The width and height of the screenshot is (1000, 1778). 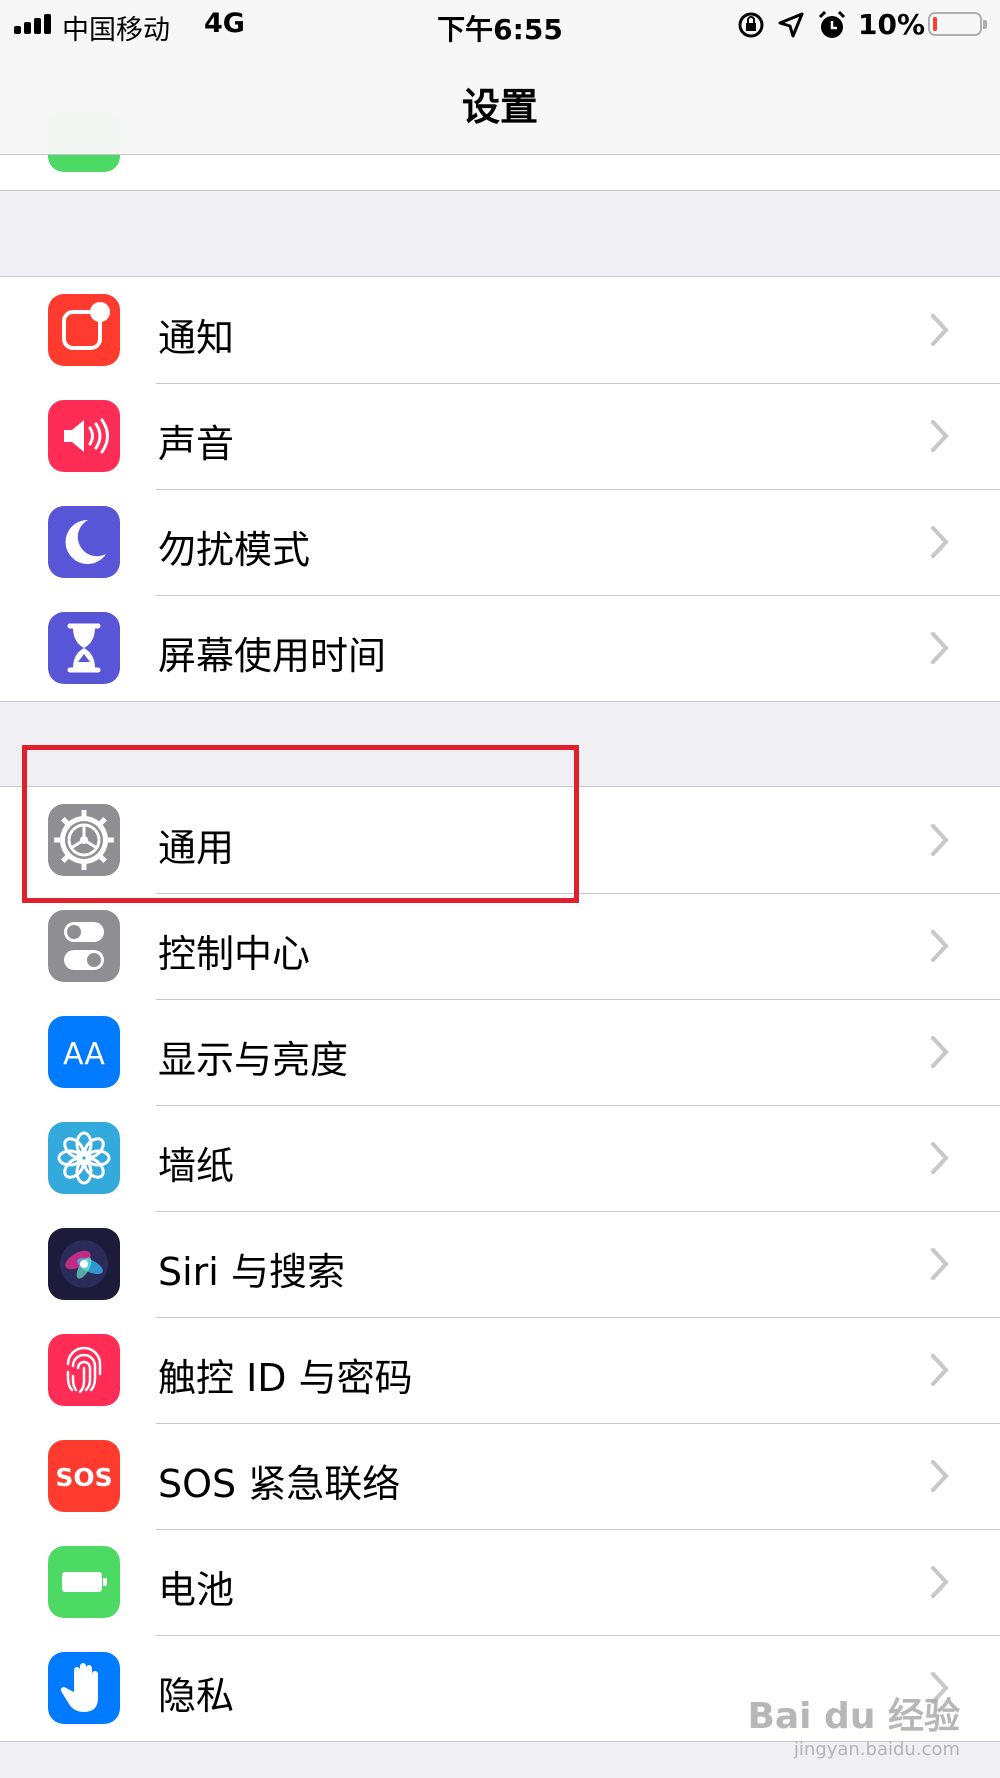 What do you see at coordinates (285, 1378) in the screenshot?
I see `settings-row-label: 触控 ID 与密码` at bounding box center [285, 1378].